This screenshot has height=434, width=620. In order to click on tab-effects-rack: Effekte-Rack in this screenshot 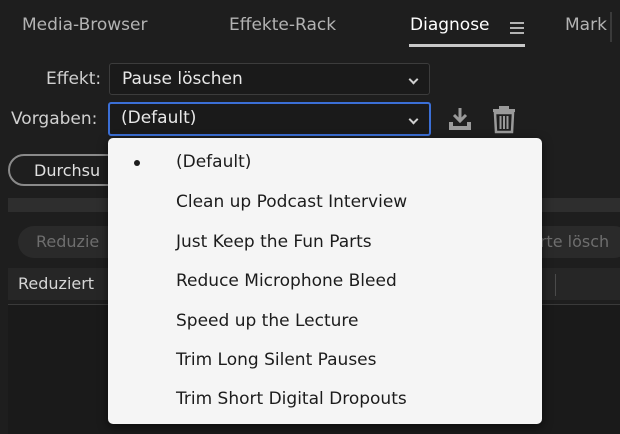, I will do `click(282, 25)`.